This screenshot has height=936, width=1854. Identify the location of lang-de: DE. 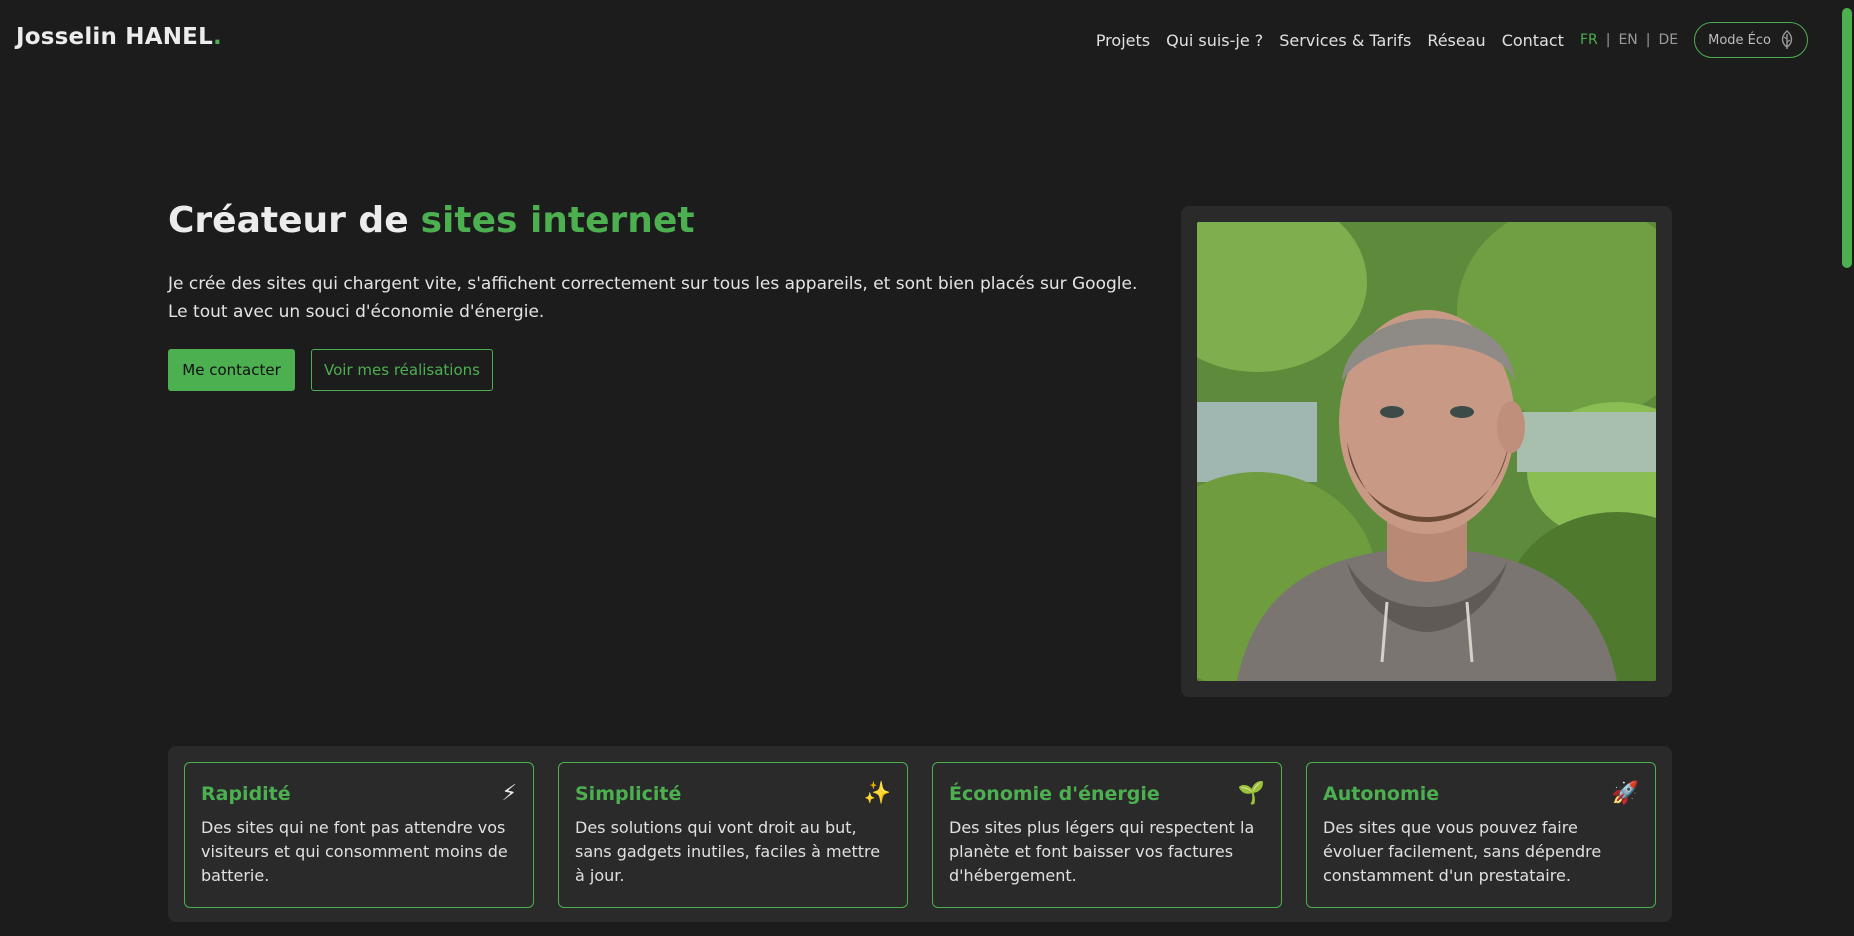
(1668, 40).